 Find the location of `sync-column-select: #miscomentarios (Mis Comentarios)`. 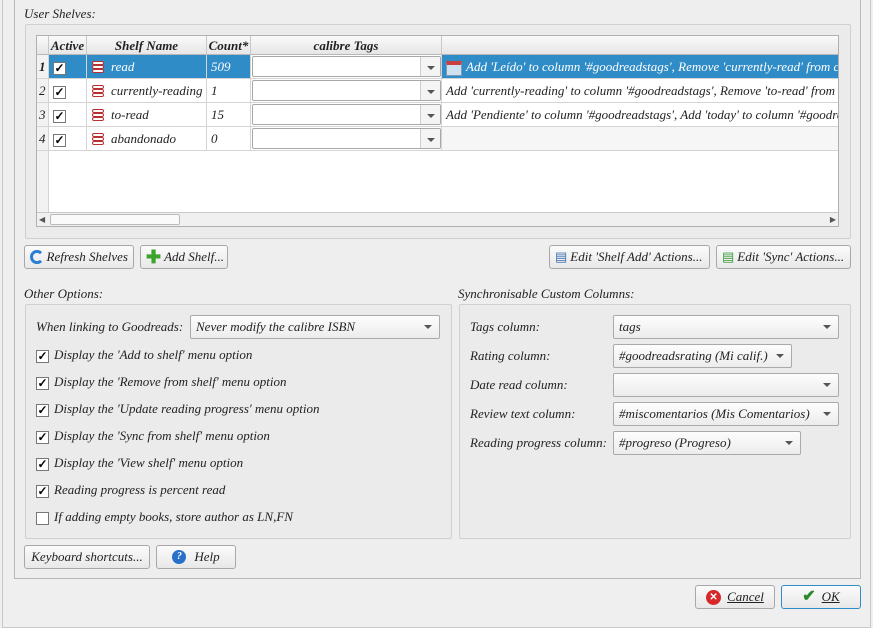

sync-column-select: #miscomentarios (Mis Comentarios) is located at coordinates (726, 414).